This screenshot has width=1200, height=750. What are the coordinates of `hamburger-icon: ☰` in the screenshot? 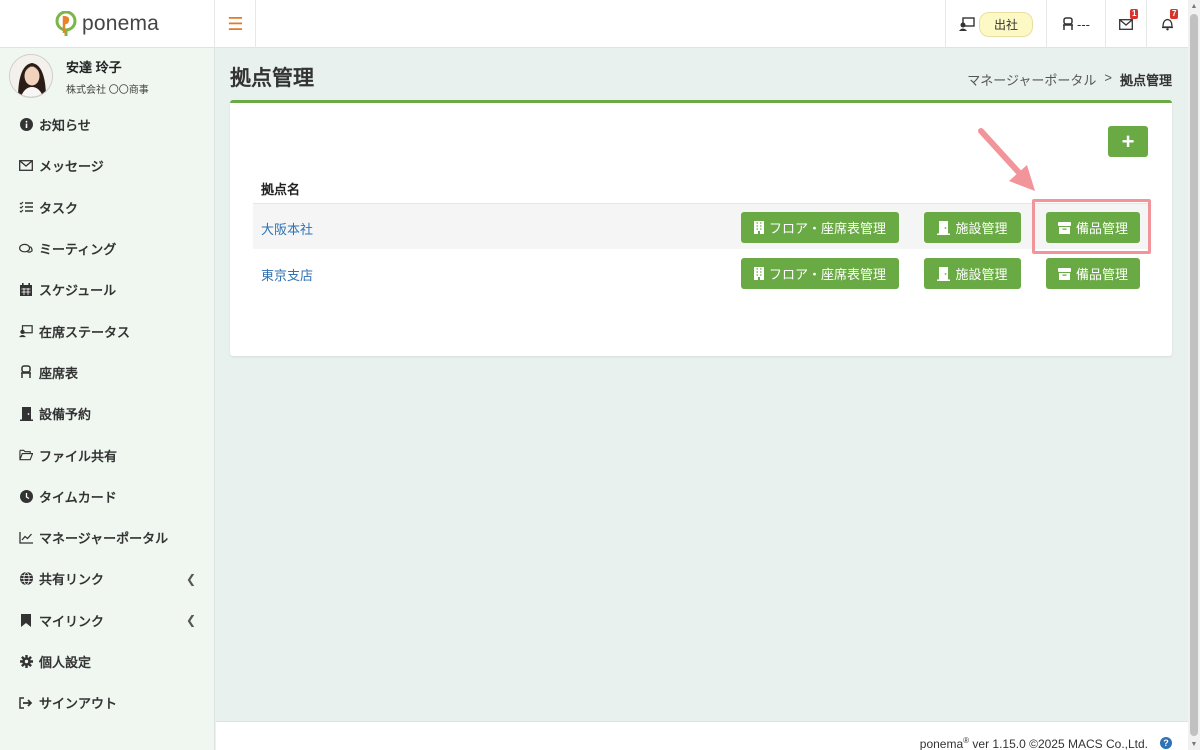 It's located at (235, 23).